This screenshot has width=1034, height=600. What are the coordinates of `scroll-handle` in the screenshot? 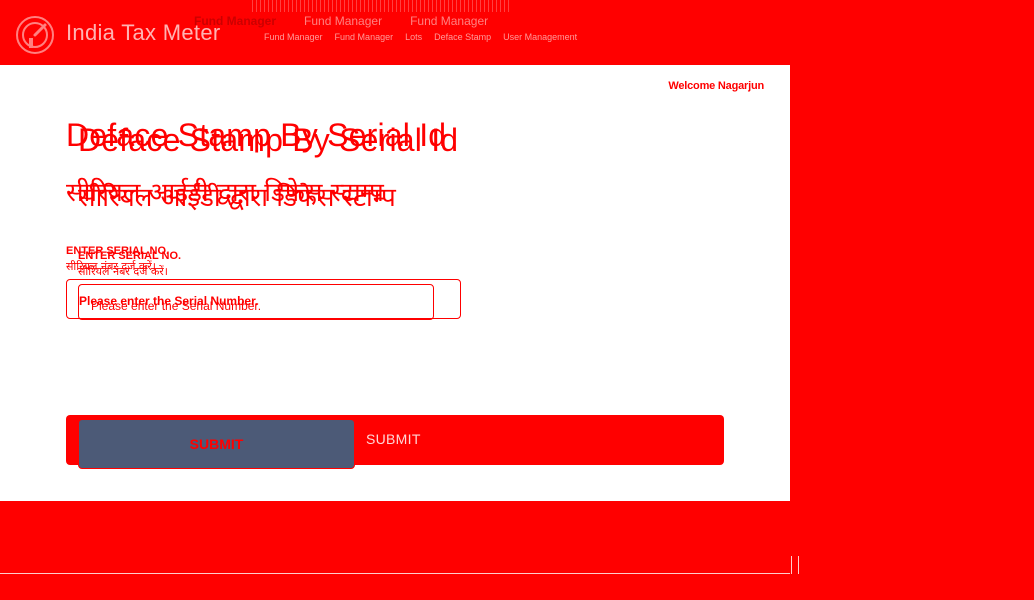 It's located at (795, 565).